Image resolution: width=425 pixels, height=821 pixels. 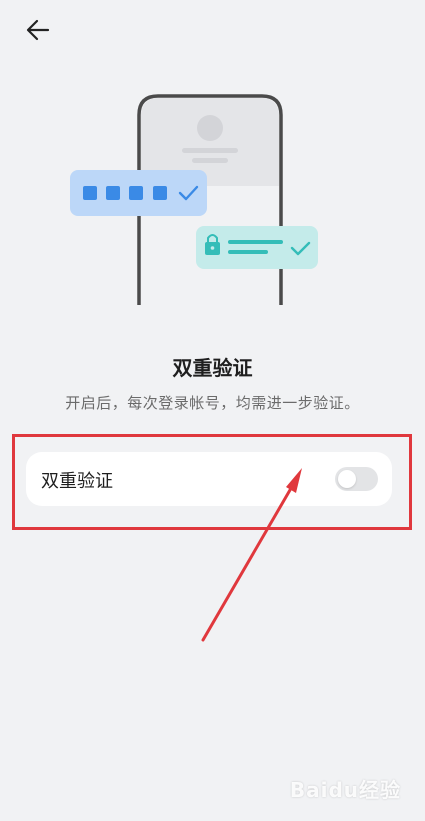 What do you see at coordinates (347, 479) in the screenshot?
I see `toggle-knob` at bounding box center [347, 479].